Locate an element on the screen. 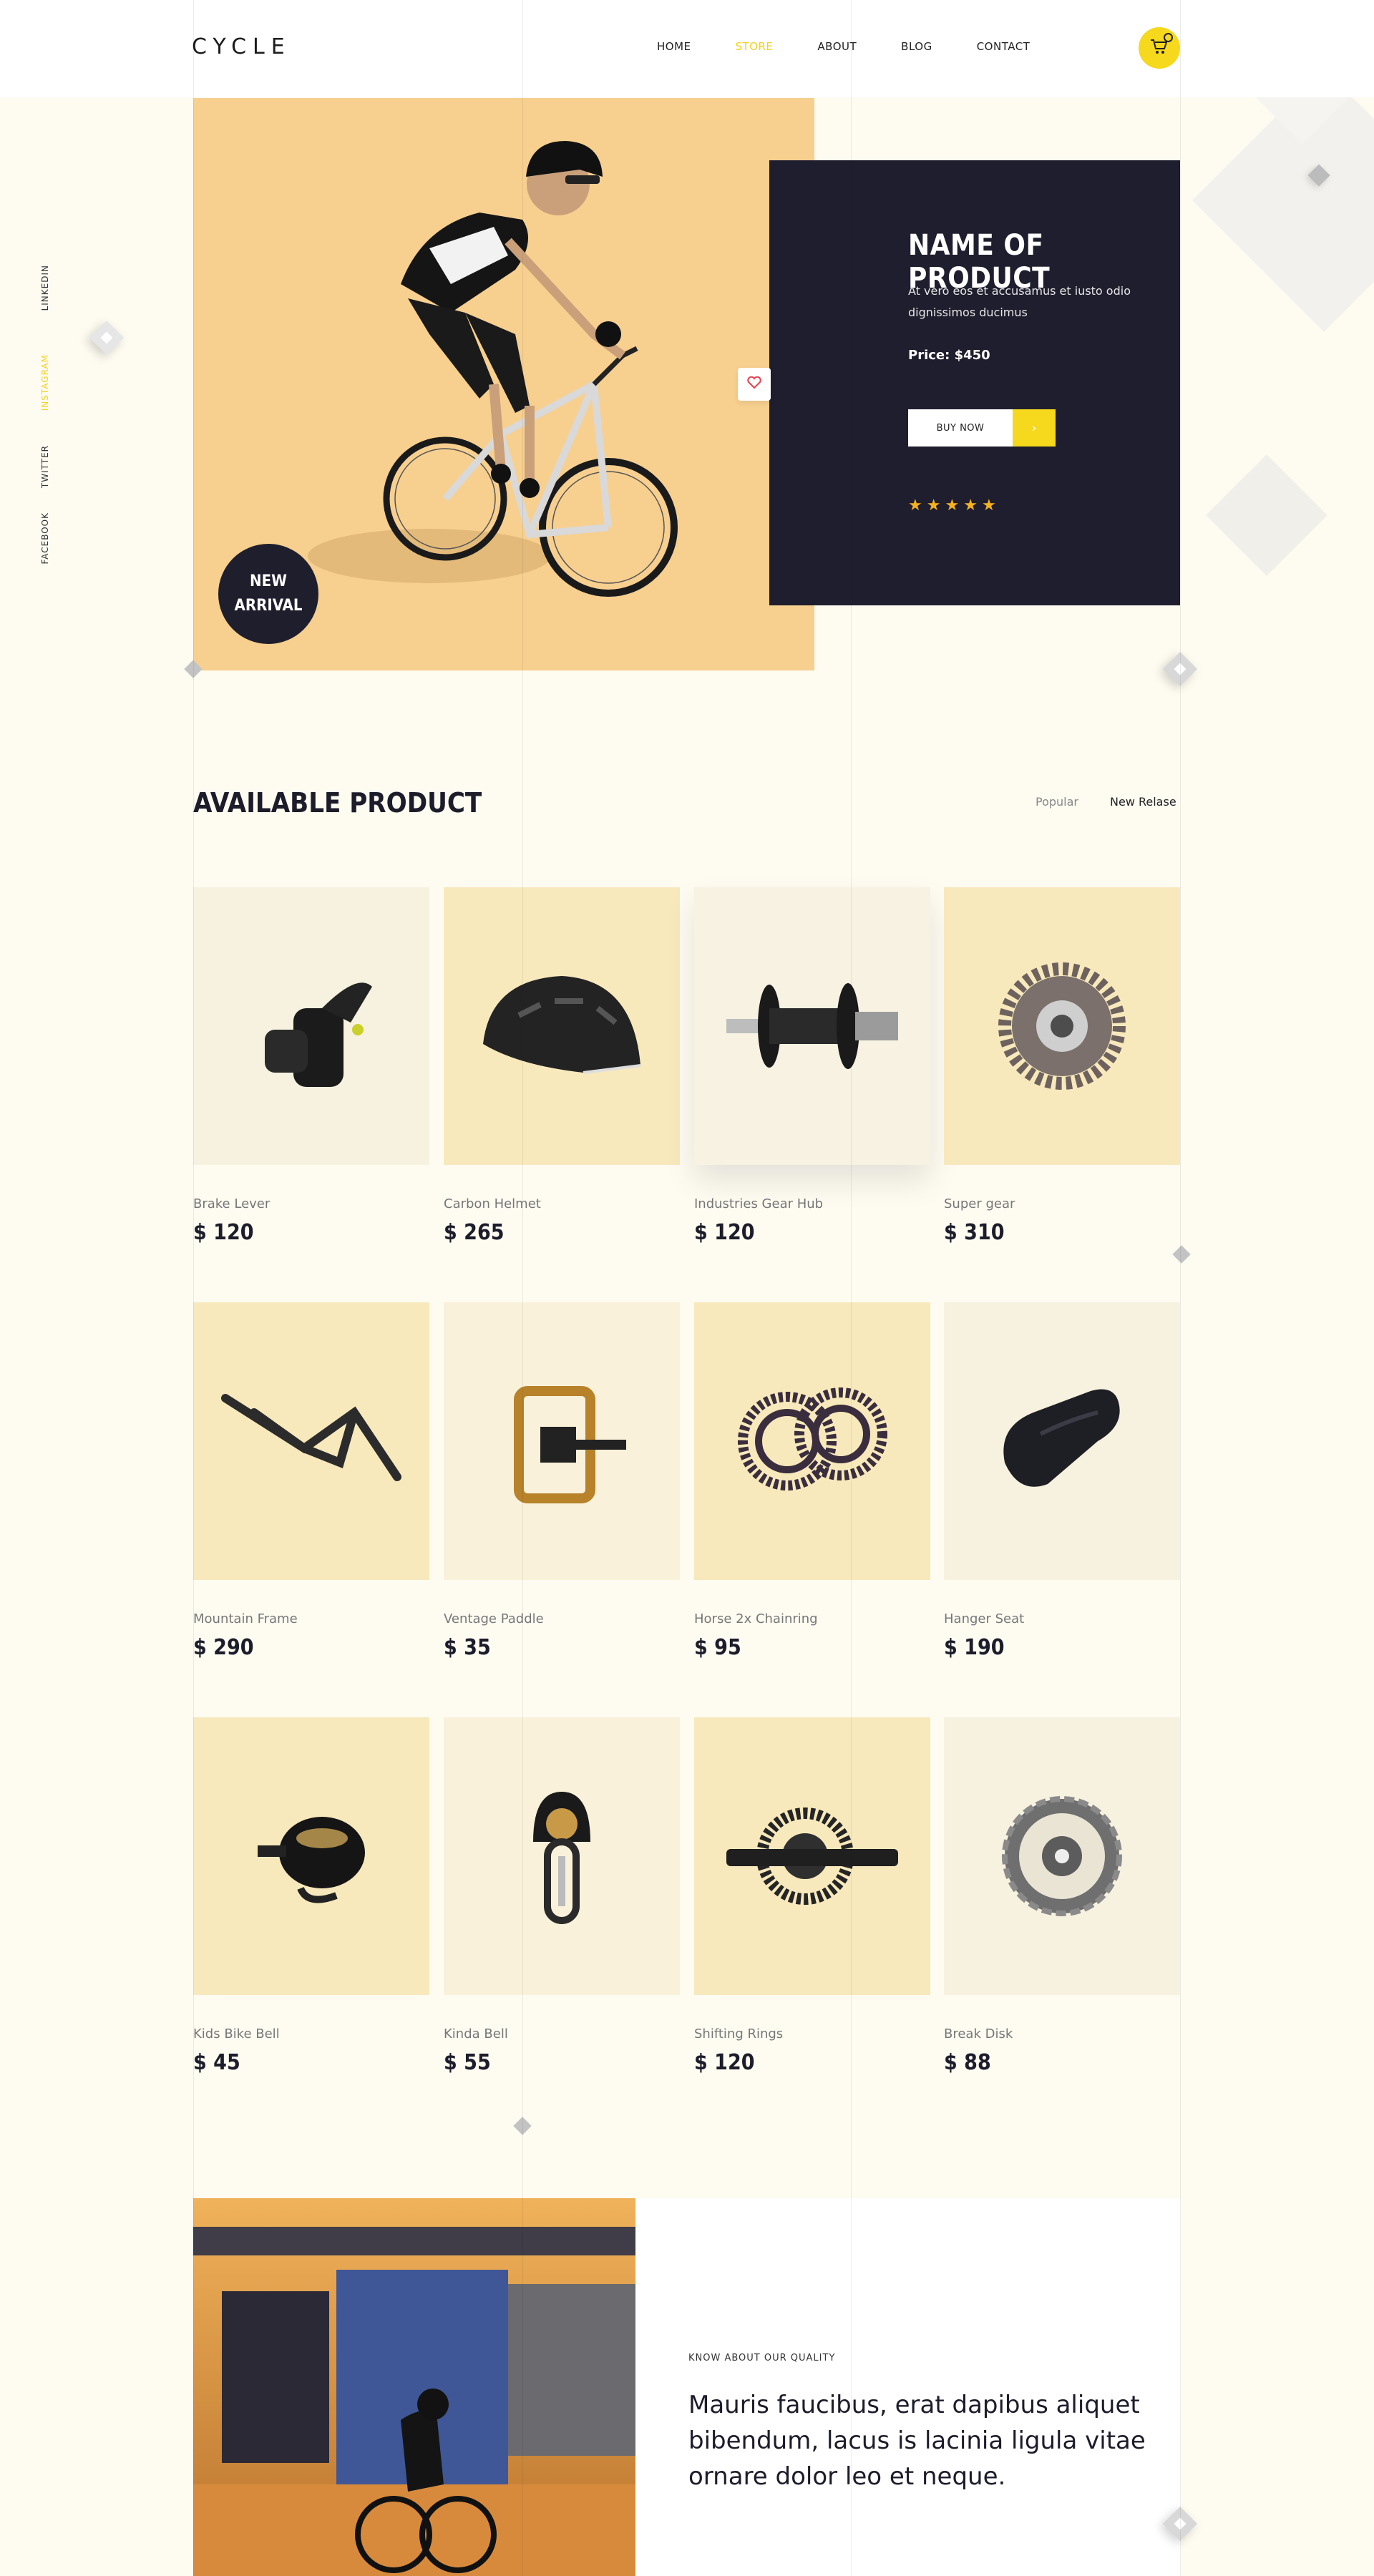 The width and height of the screenshot is (1374, 2576). brake-disk-image is located at coordinates (1062, 1856).